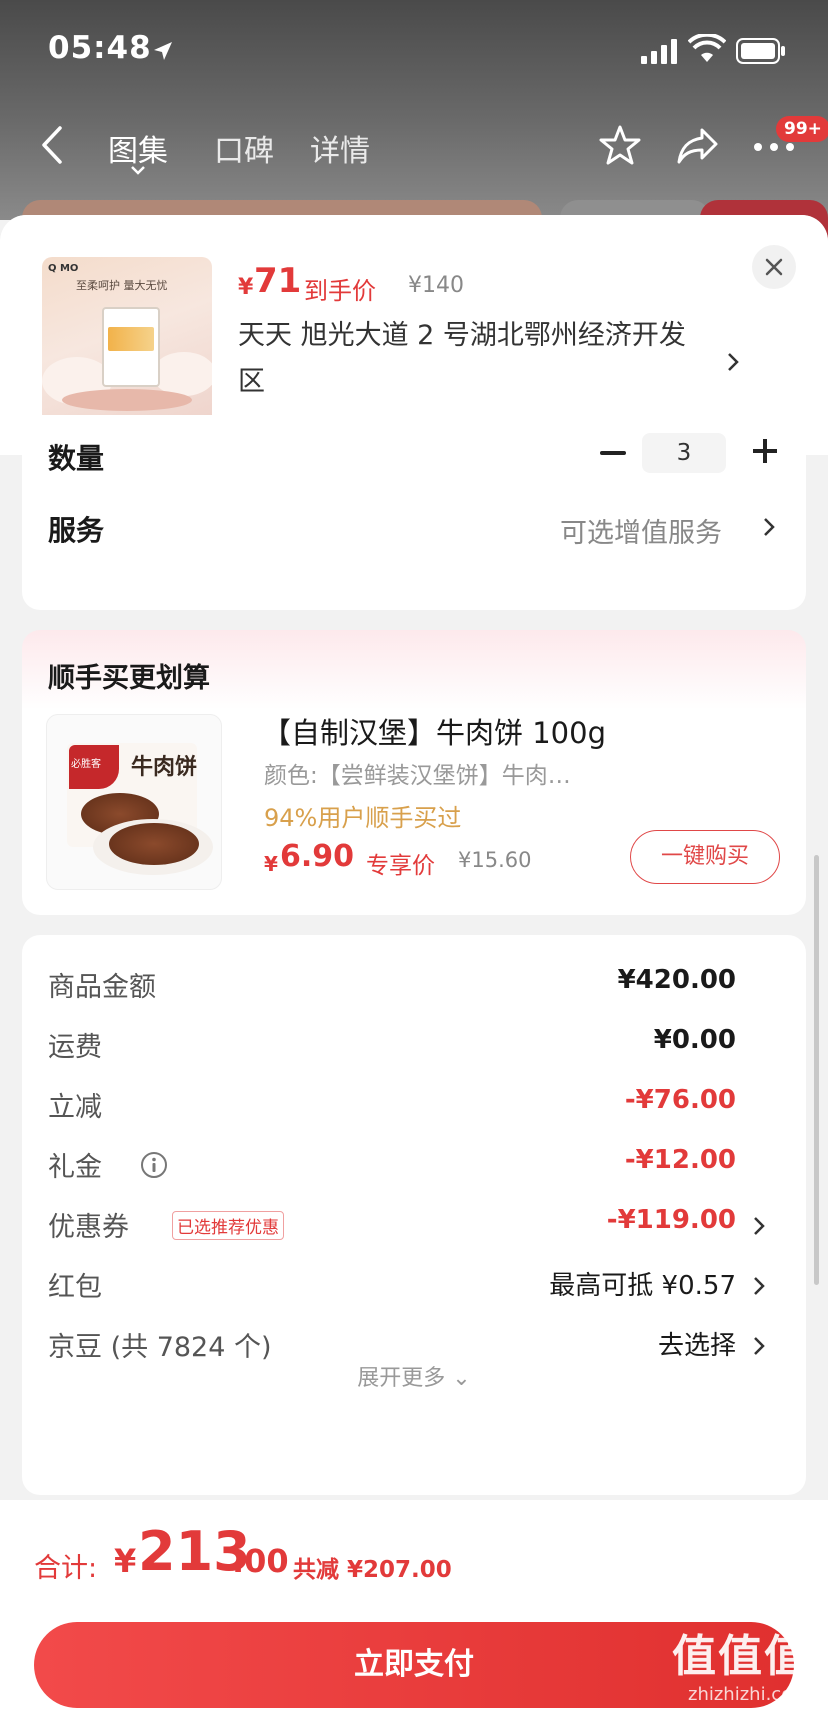 The height and width of the screenshot is (1720, 828). Describe the element at coordinates (129, 678) in the screenshot. I see `addon-section-title: 顺手买更划算` at that location.